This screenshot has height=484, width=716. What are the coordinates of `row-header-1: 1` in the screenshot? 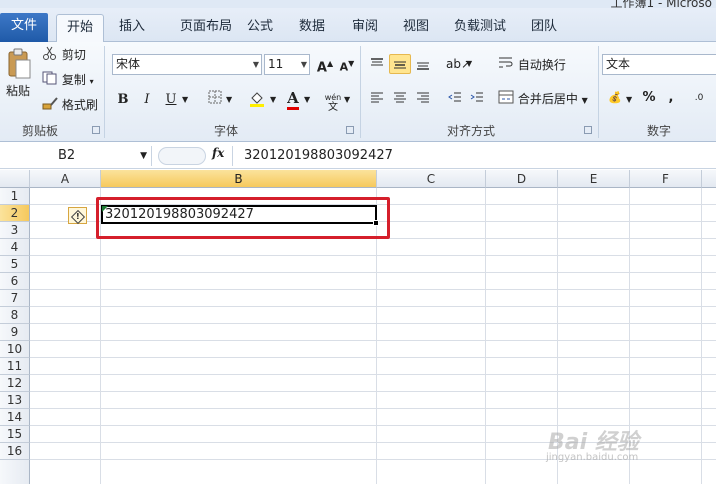 It's located at (15, 196).